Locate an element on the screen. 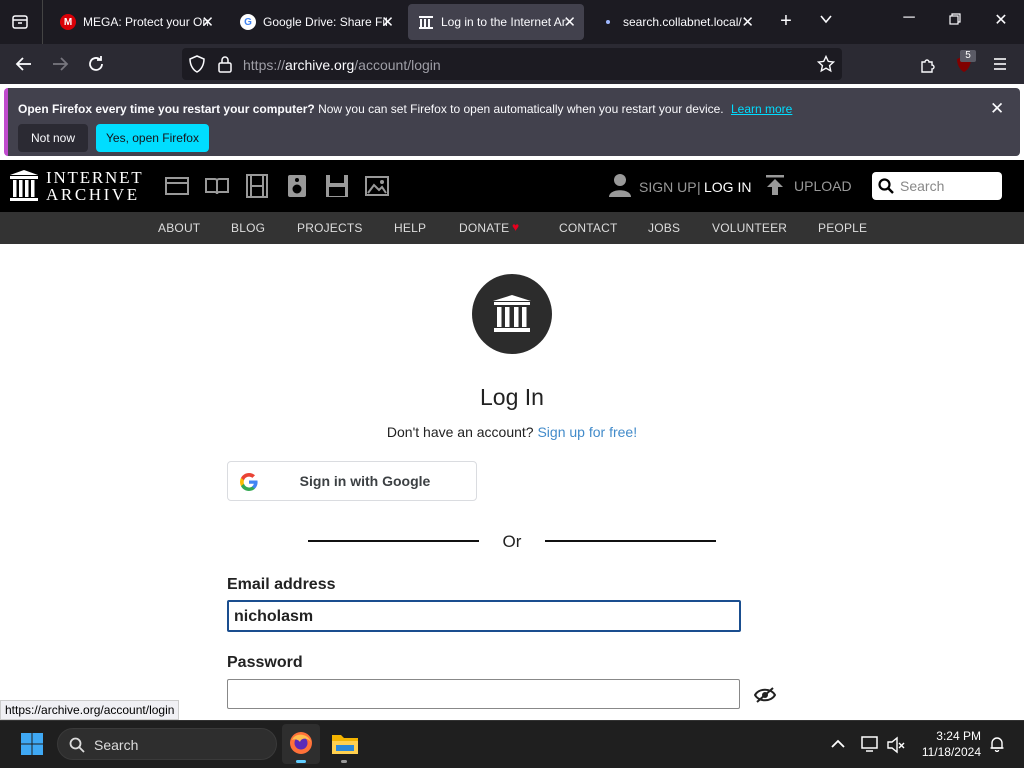 Image resolution: width=1024 pixels, height=768 pixels. collabnet-favicon-icon is located at coordinates (608, 22).